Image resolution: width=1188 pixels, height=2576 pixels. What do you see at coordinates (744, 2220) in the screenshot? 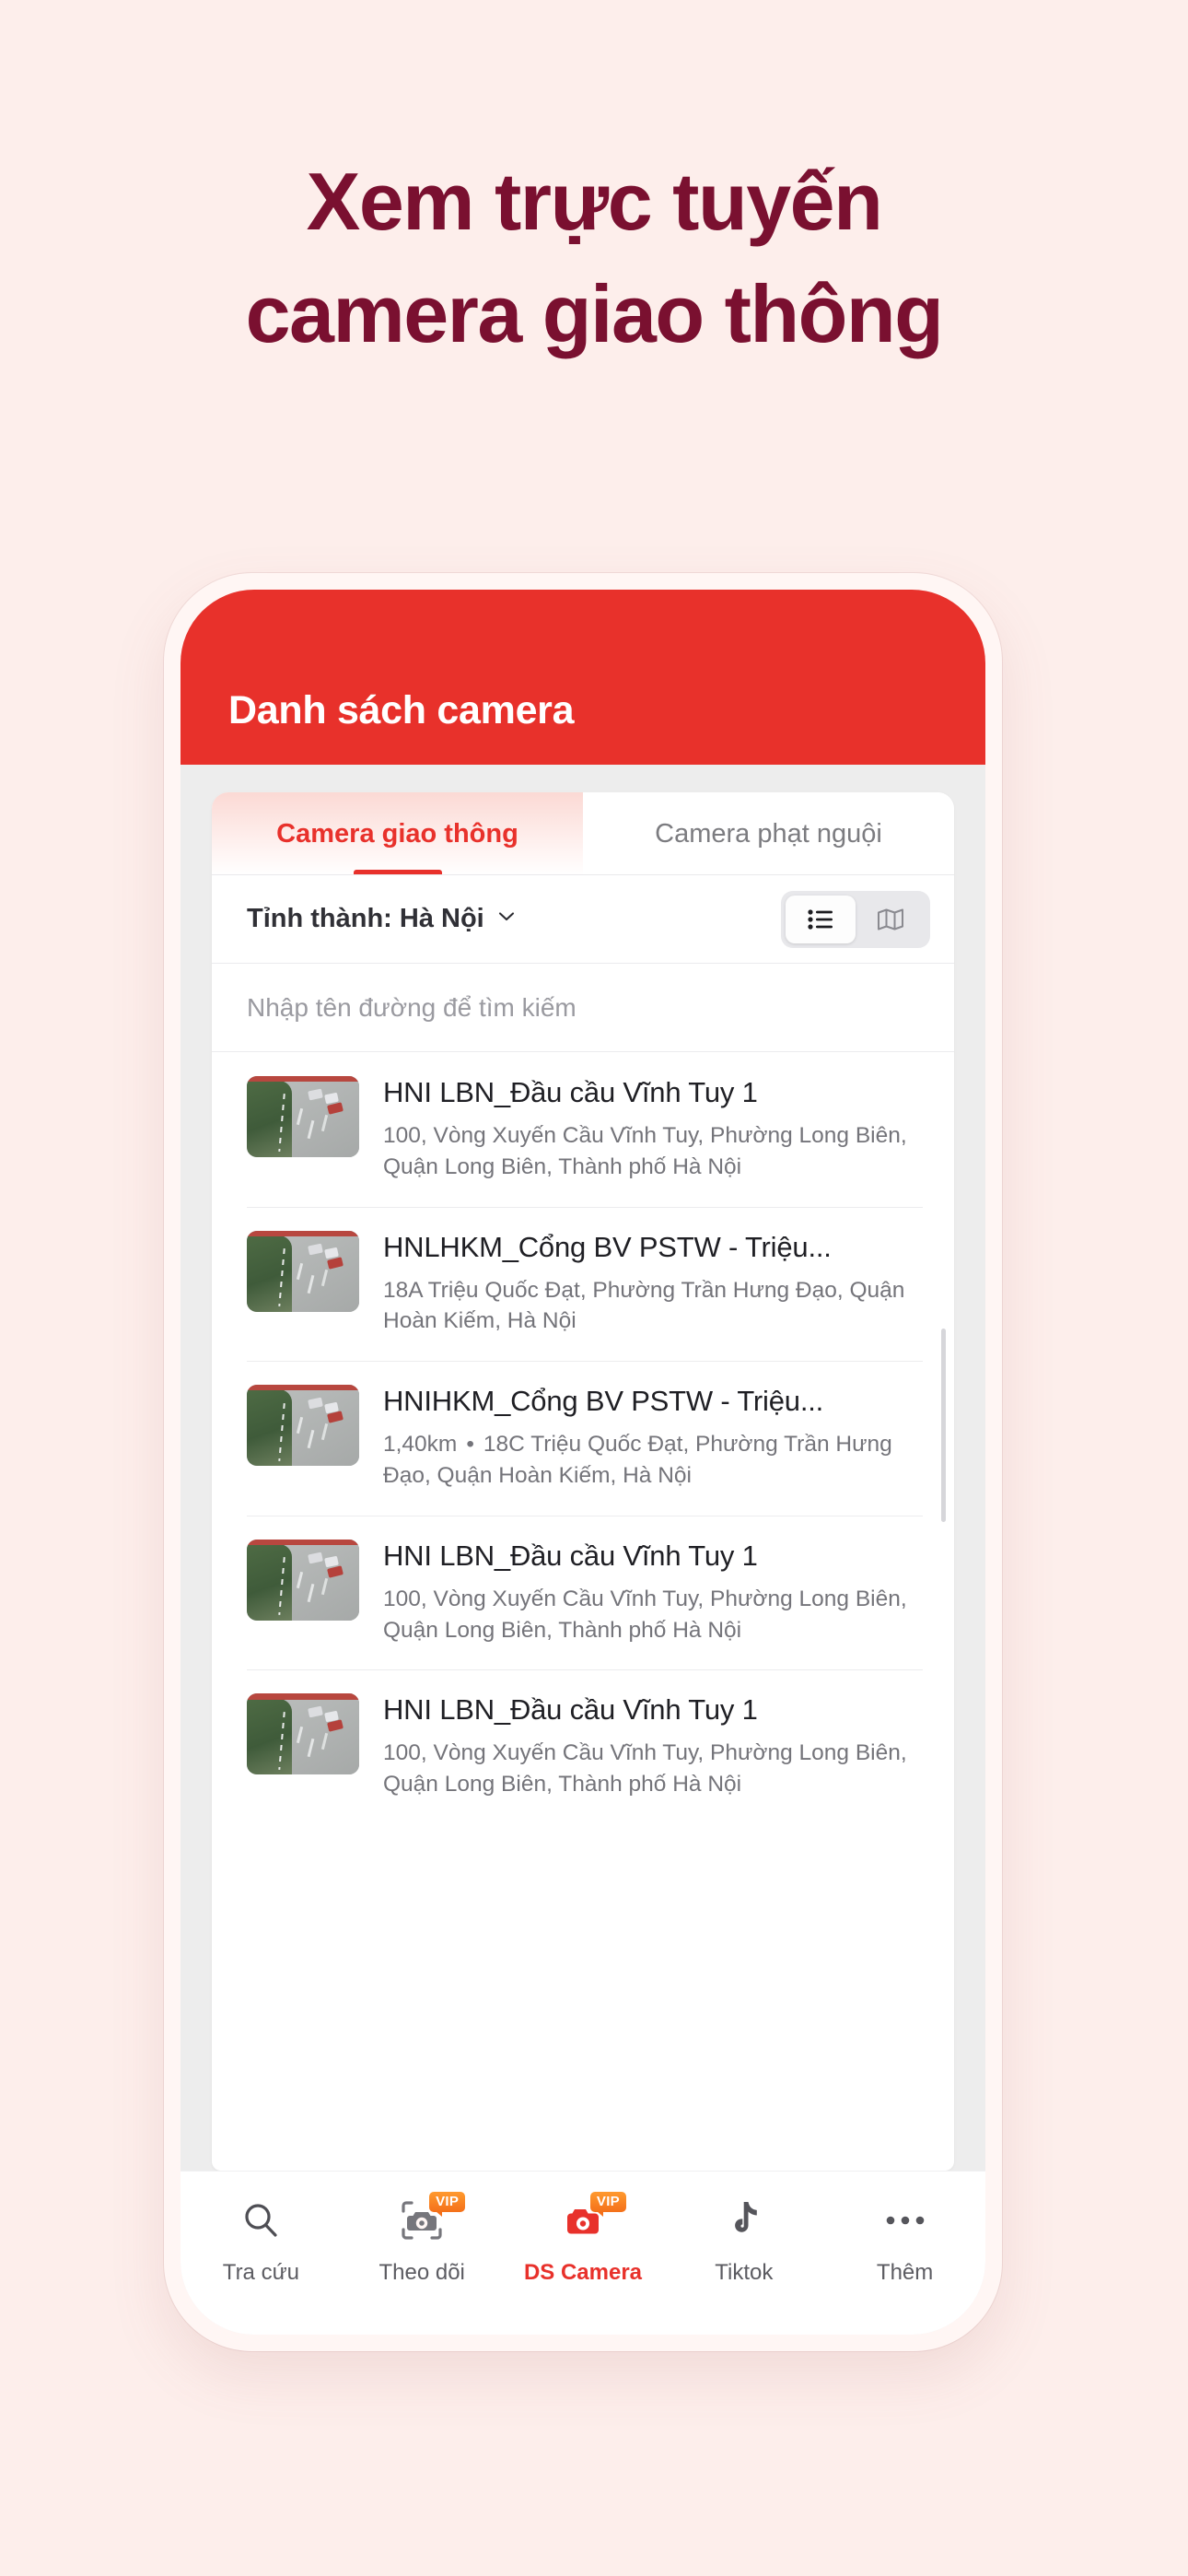
I see `tiktok-icon` at bounding box center [744, 2220].